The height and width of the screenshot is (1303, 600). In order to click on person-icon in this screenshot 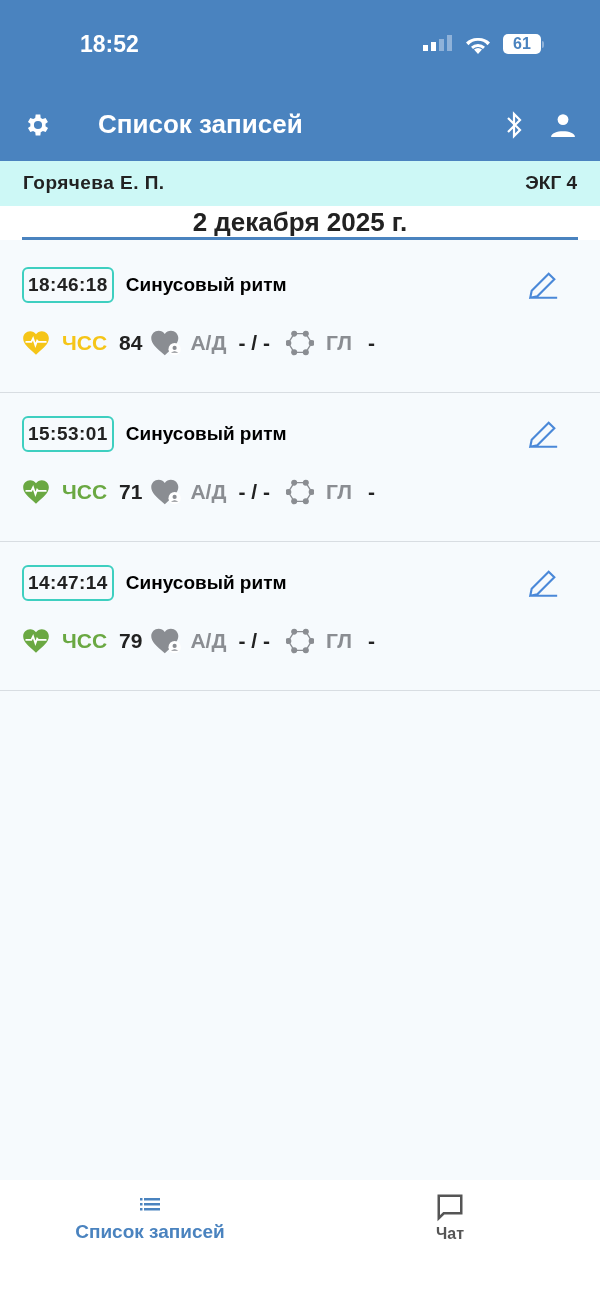, I will do `click(563, 124)`.